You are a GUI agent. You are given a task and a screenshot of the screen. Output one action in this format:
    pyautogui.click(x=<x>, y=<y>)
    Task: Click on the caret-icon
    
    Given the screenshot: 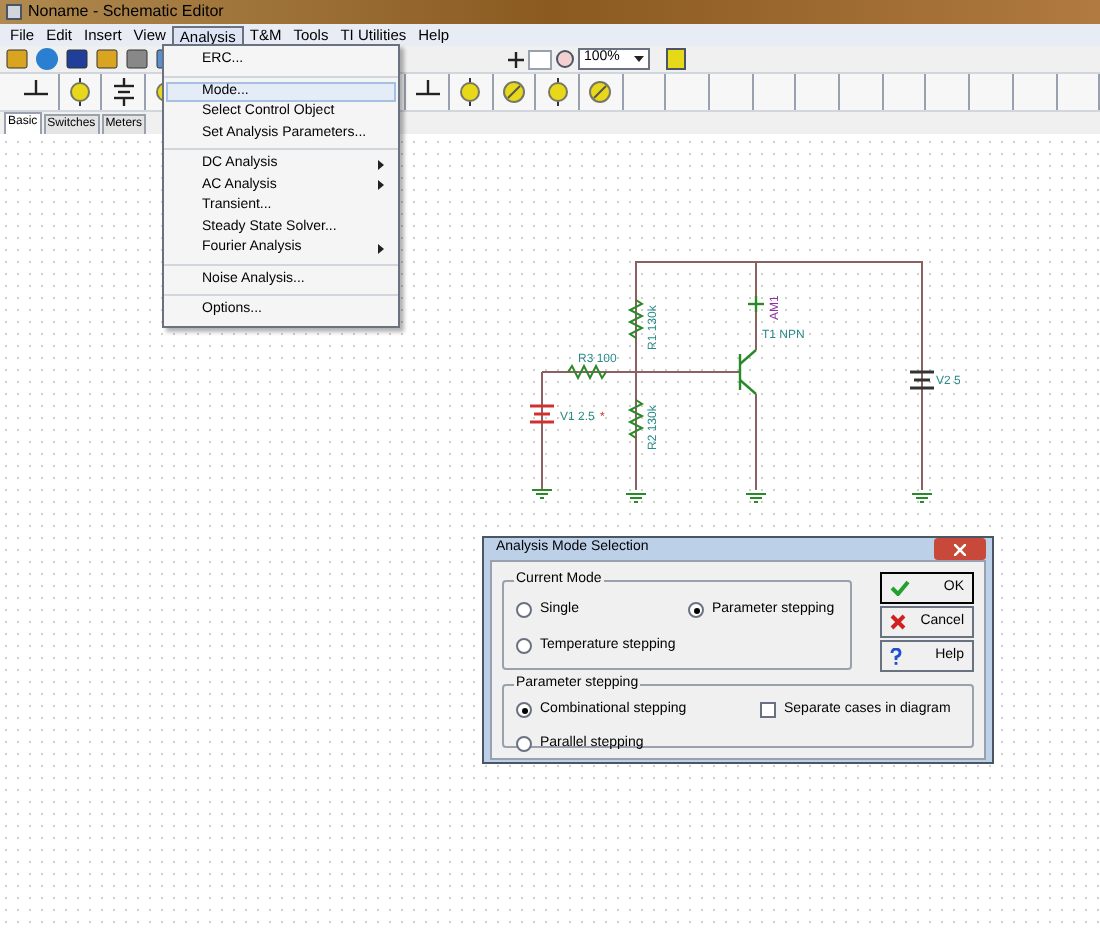 What is the action you would take?
    pyautogui.click(x=639, y=59)
    